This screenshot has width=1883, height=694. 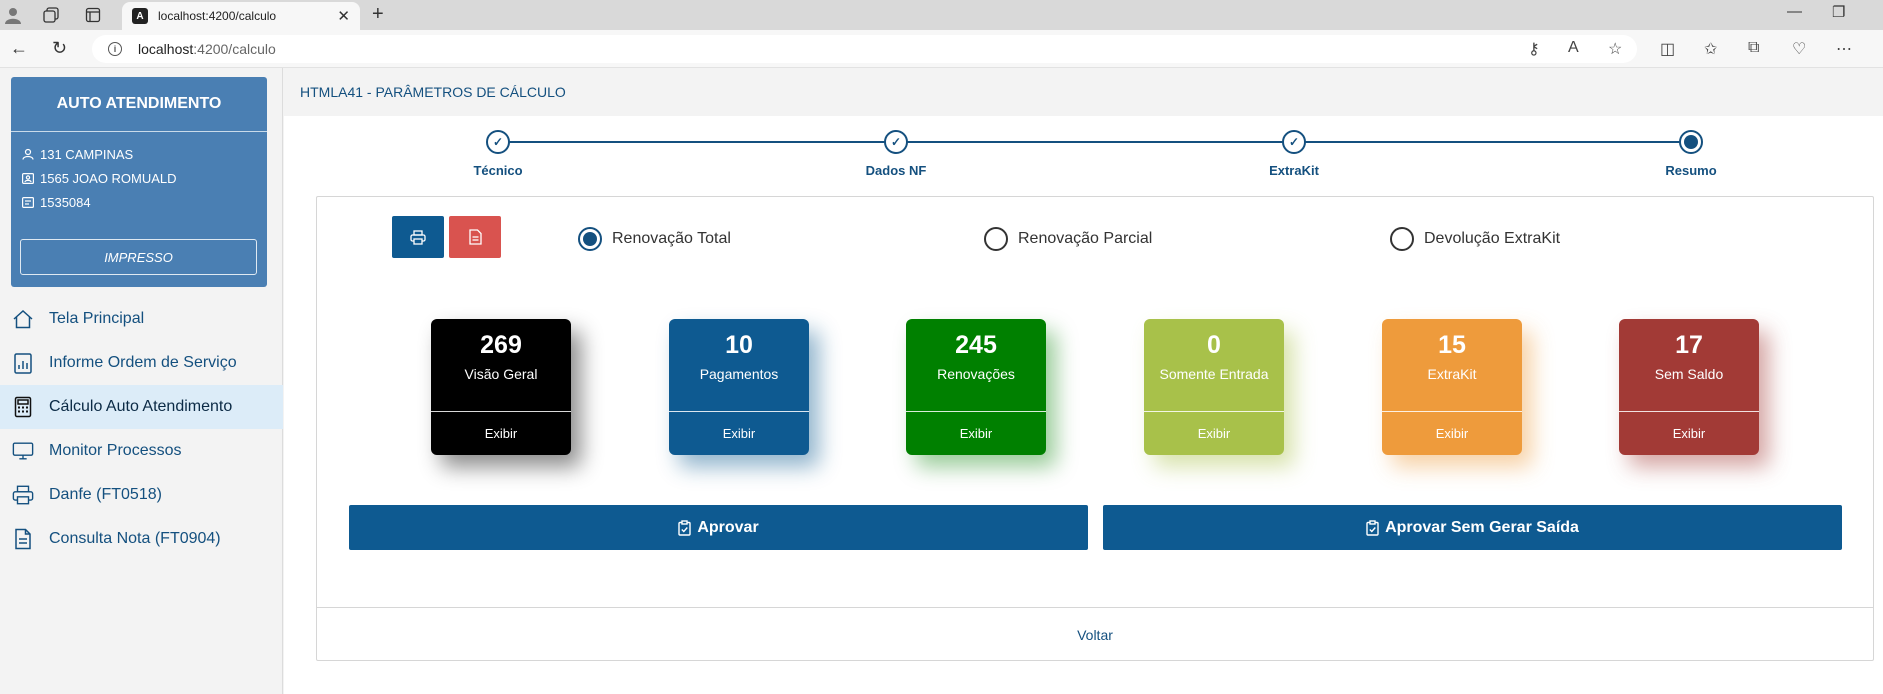 What do you see at coordinates (105, 494) in the screenshot?
I see `sidebar-item-label: Danfe (FT0518)` at bounding box center [105, 494].